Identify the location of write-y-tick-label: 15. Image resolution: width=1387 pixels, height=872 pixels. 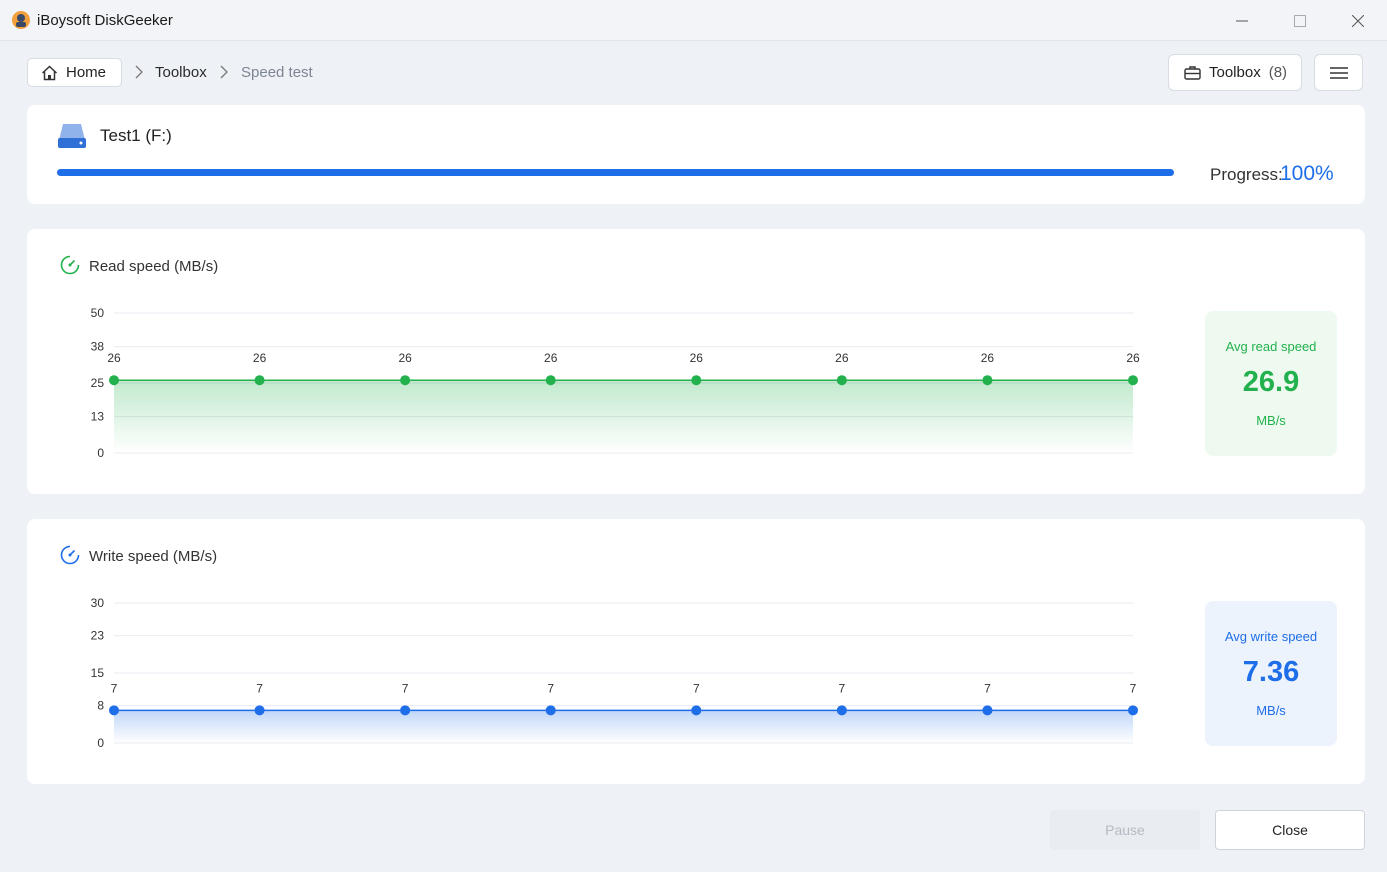
(98, 673).